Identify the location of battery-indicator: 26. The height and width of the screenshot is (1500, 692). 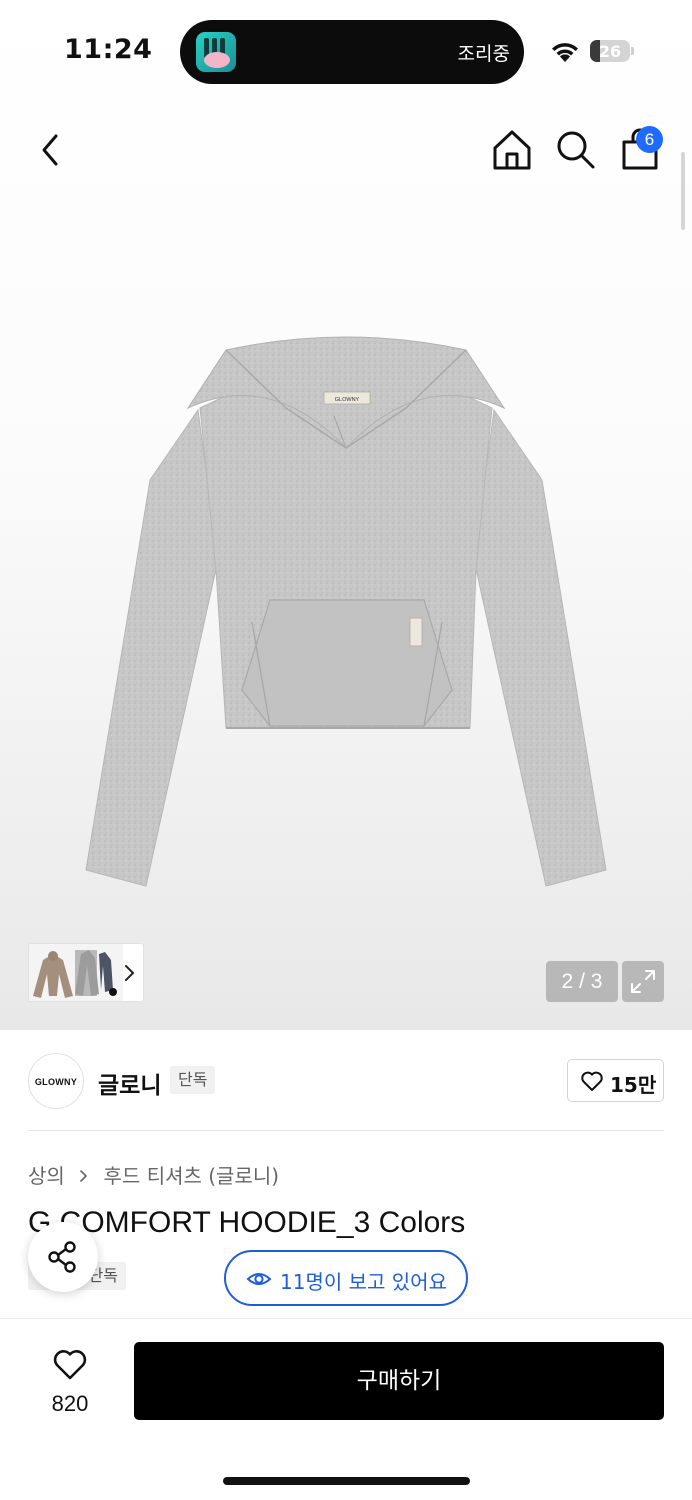
(612, 51).